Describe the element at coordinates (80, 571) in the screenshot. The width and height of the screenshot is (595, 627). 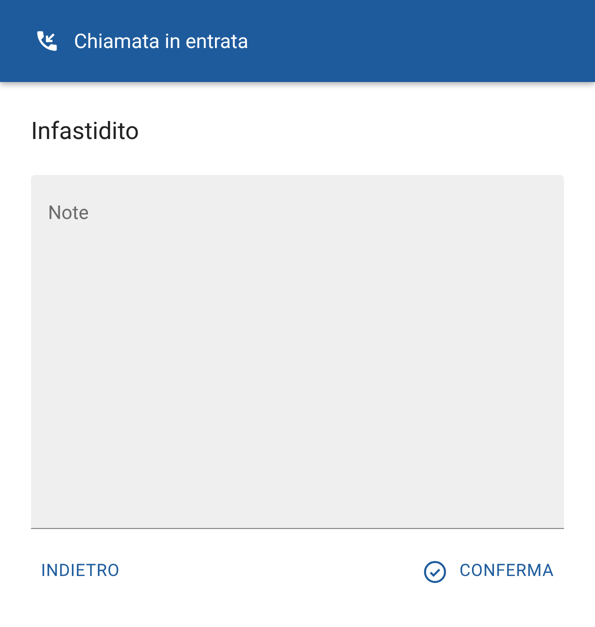
I see `back-button: INDIETRO` at that location.